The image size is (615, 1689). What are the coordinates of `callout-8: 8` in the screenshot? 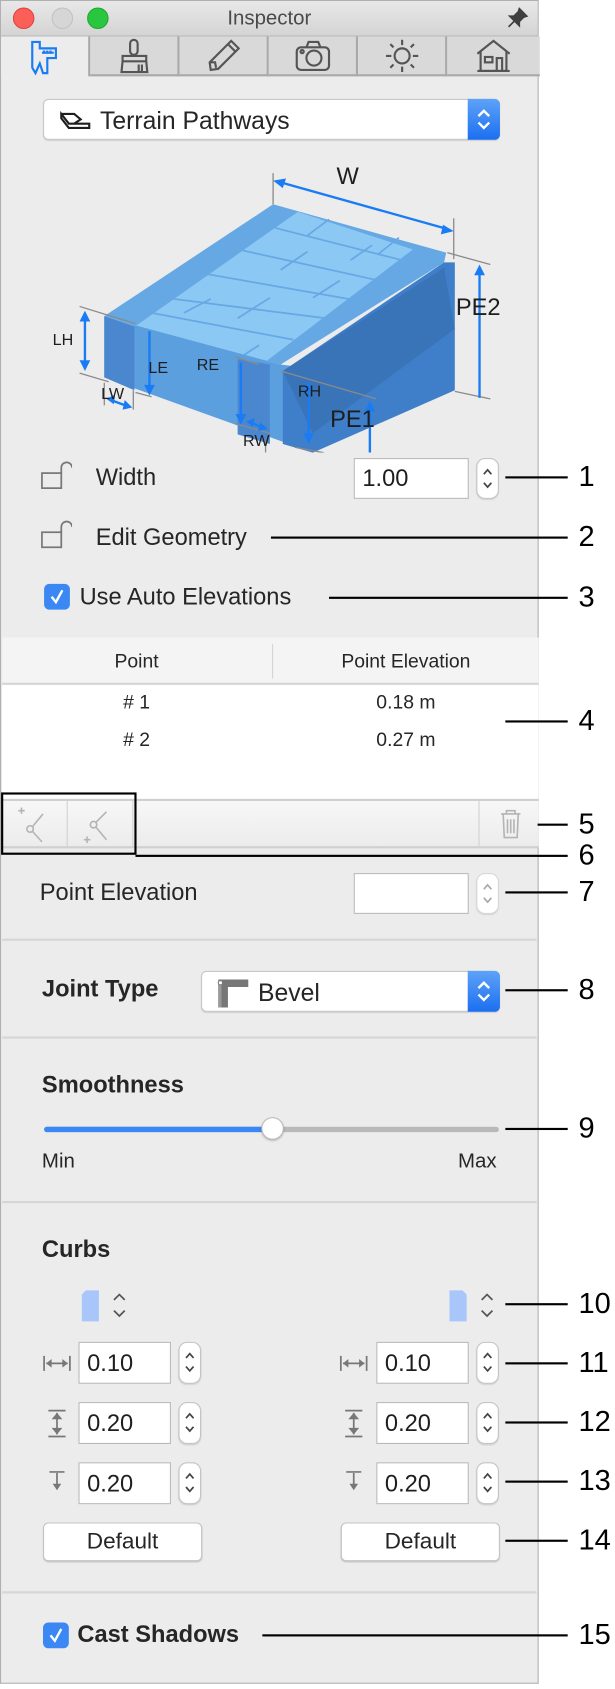 It's located at (586, 989).